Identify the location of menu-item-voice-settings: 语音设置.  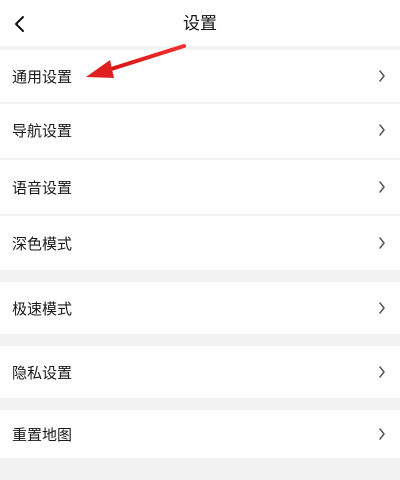
(200, 187).